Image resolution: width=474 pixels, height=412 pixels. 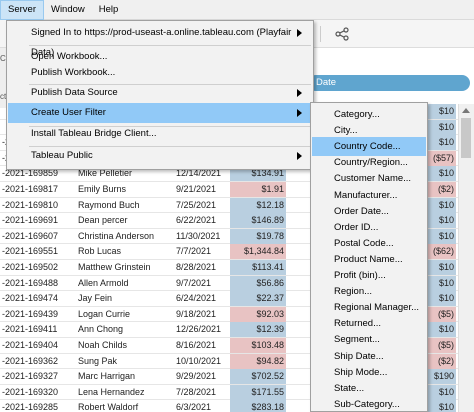 I want to click on order-date-cell: 7/25/2021, so click(x=196, y=204).